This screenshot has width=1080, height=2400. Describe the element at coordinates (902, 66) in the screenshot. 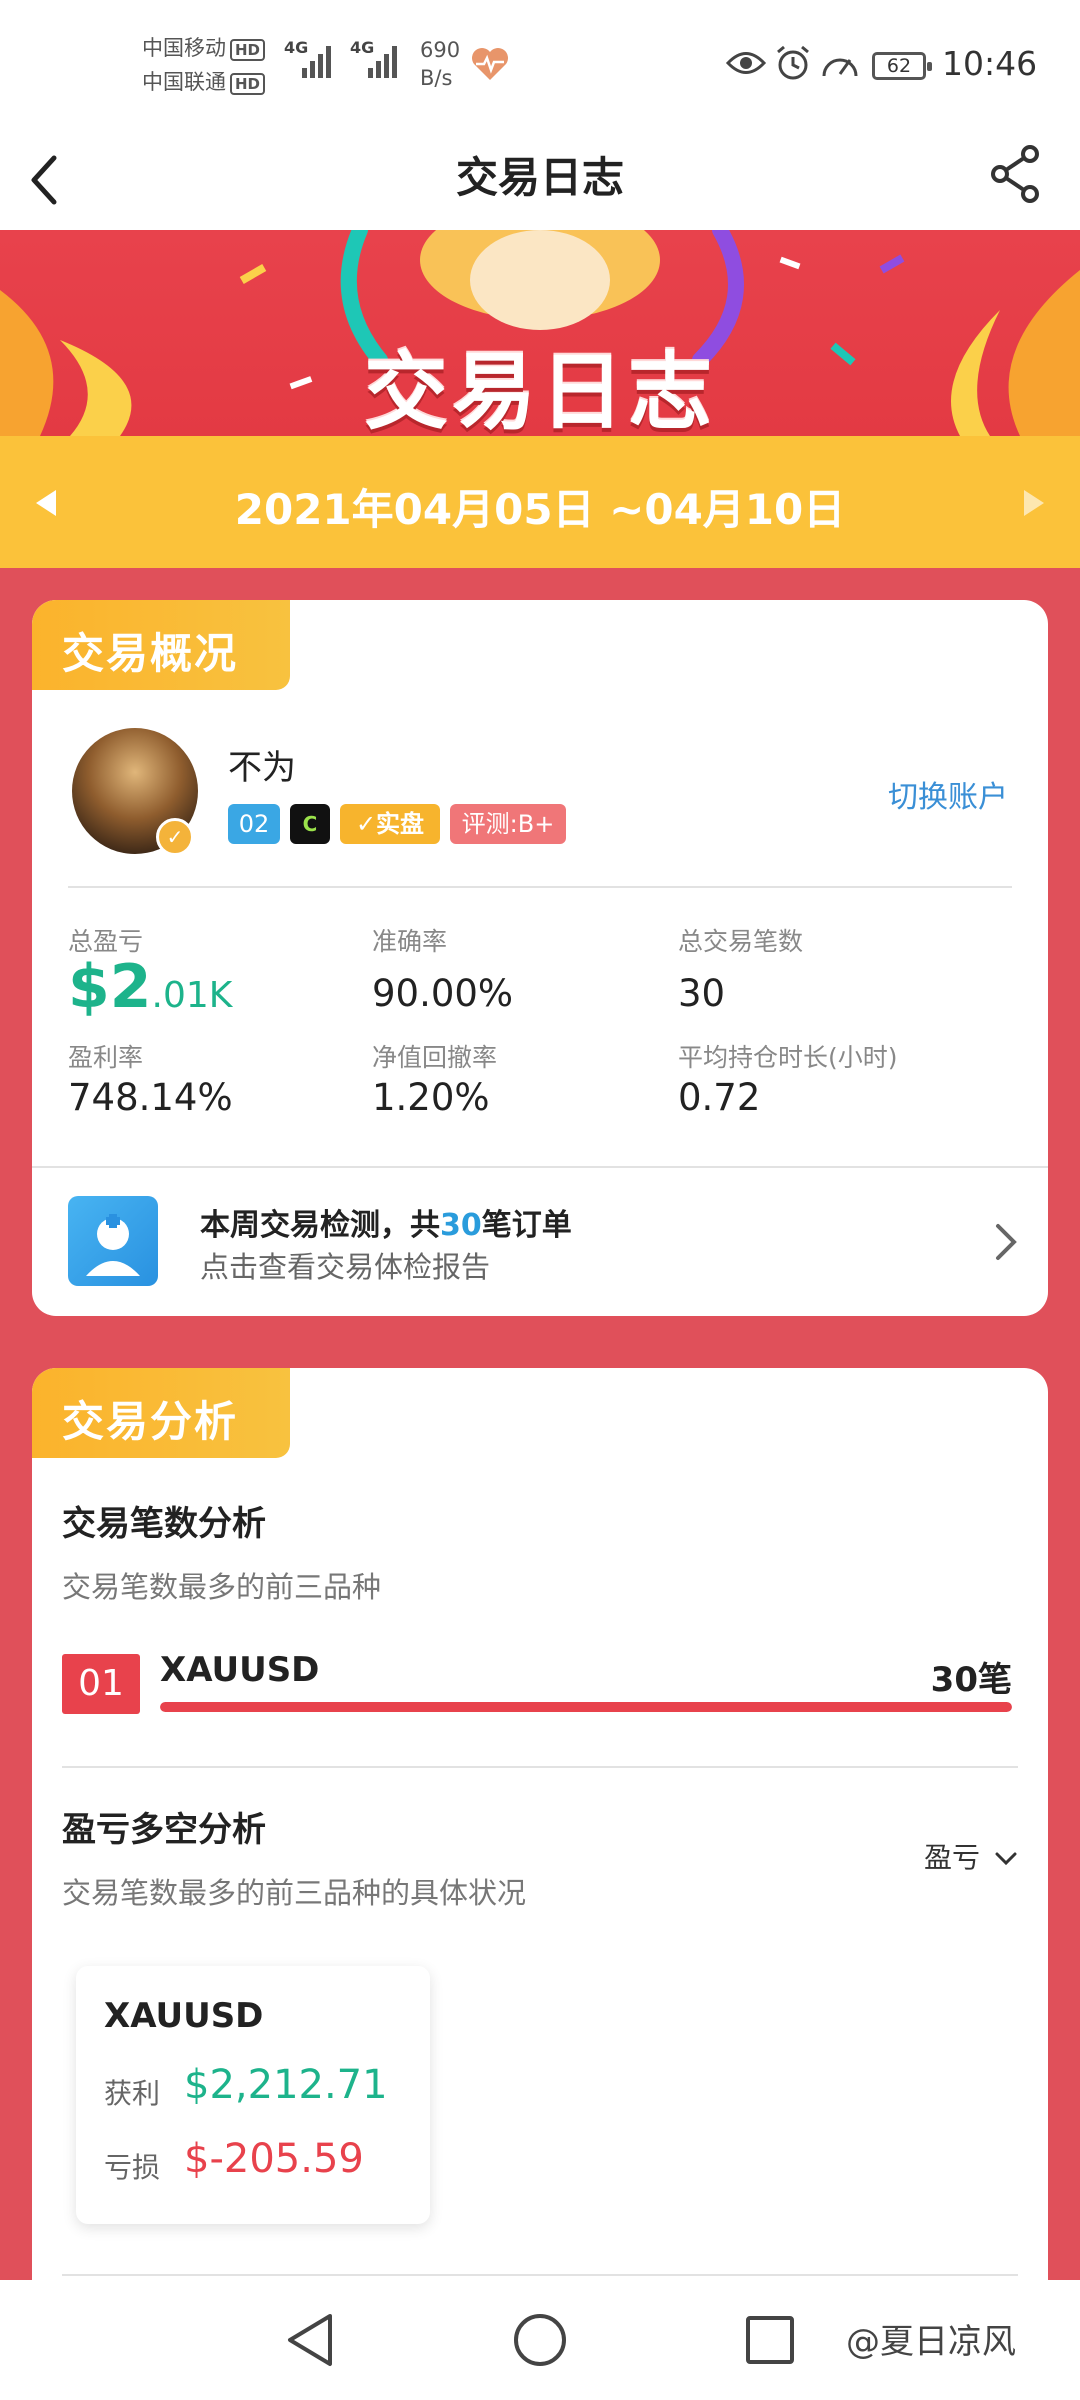

I see `battery-indicator: 62` at that location.